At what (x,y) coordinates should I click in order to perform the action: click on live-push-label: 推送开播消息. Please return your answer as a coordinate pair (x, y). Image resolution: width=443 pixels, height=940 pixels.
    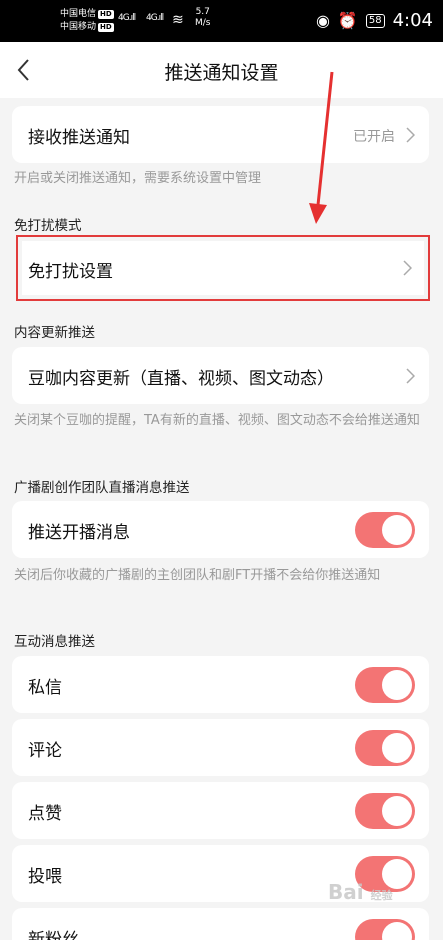
    Looking at the image, I should click on (79, 533).